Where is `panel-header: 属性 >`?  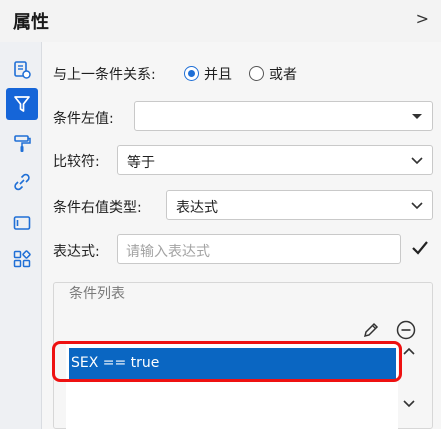 panel-header: 属性 > is located at coordinates (220, 21).